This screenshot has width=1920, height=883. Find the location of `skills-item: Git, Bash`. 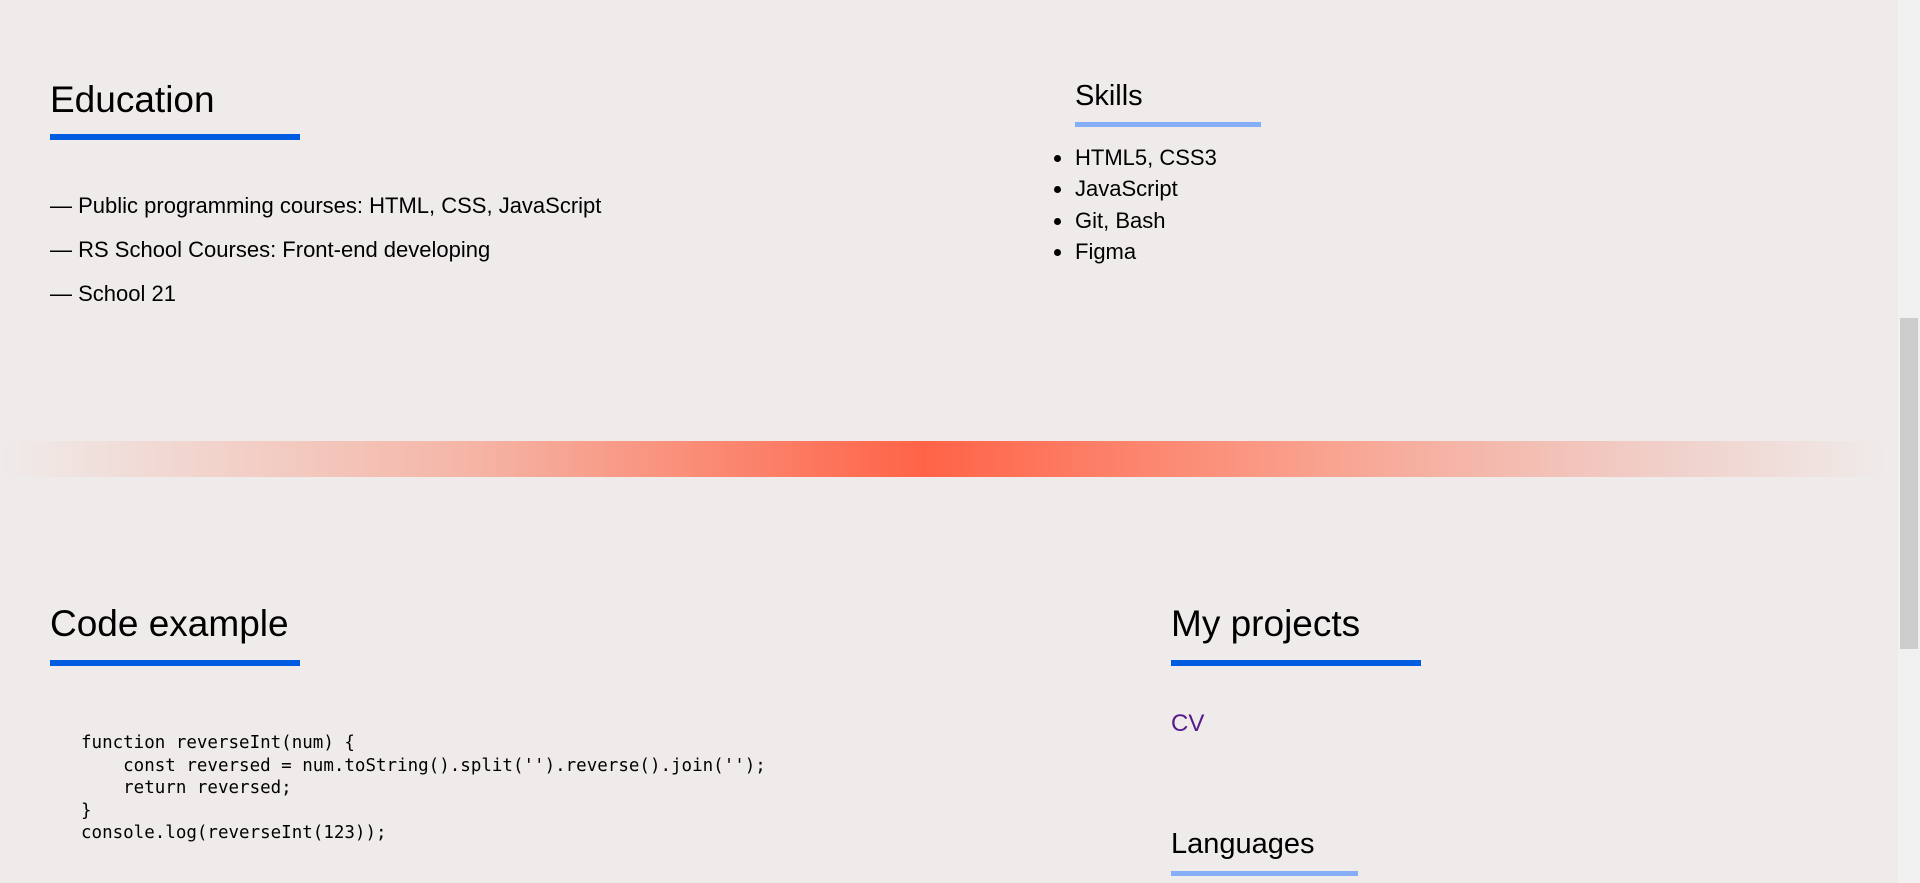

skills-item: Git, Bash is located at coordinates (1135, 220).